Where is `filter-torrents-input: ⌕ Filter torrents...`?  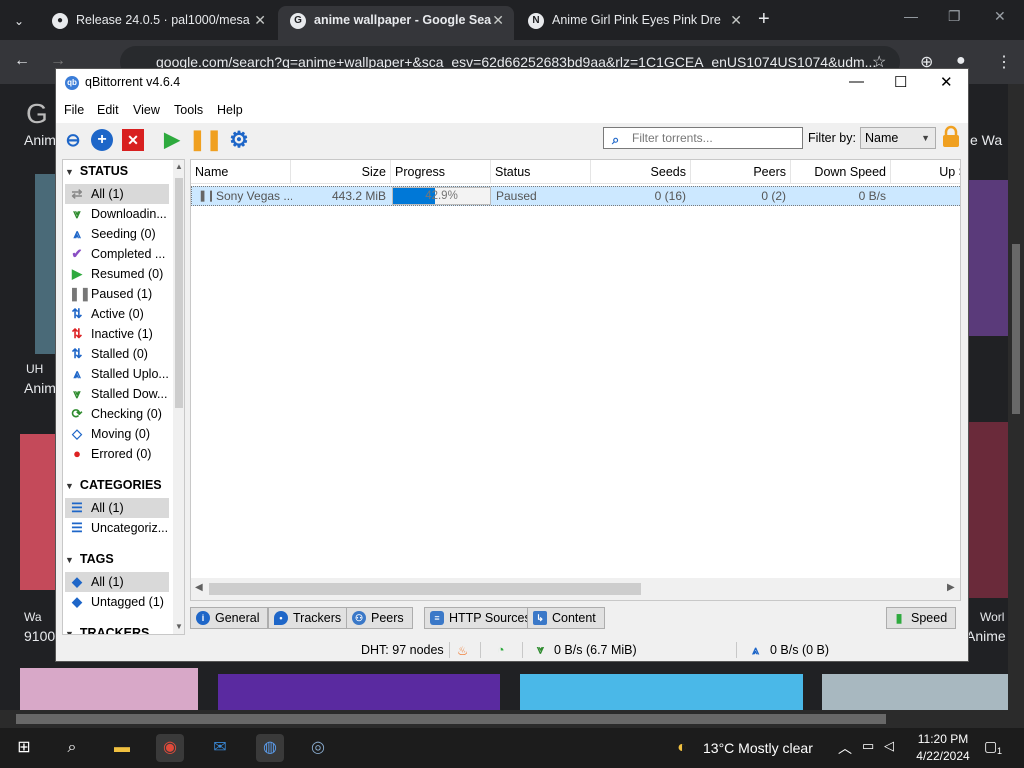
filter-torrents-input: ⌕ Filter torrents... is located at coordinates (703, 138).